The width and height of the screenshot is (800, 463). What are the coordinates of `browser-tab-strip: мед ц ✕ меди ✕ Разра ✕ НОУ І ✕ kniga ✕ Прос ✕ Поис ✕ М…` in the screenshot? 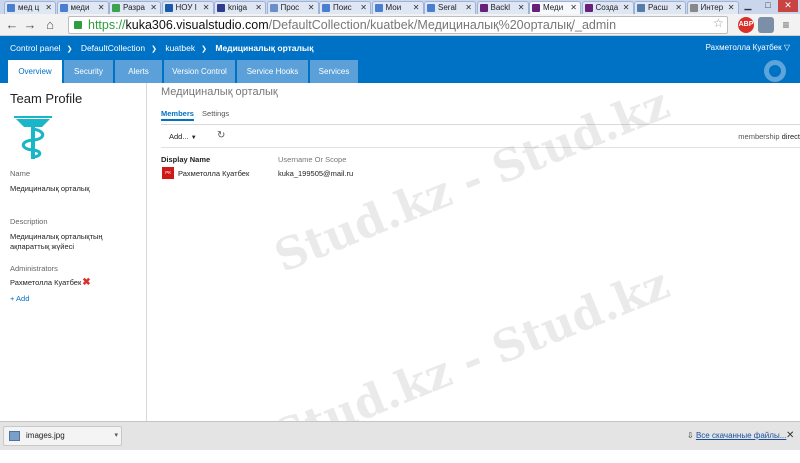 It's located at (400, 7).